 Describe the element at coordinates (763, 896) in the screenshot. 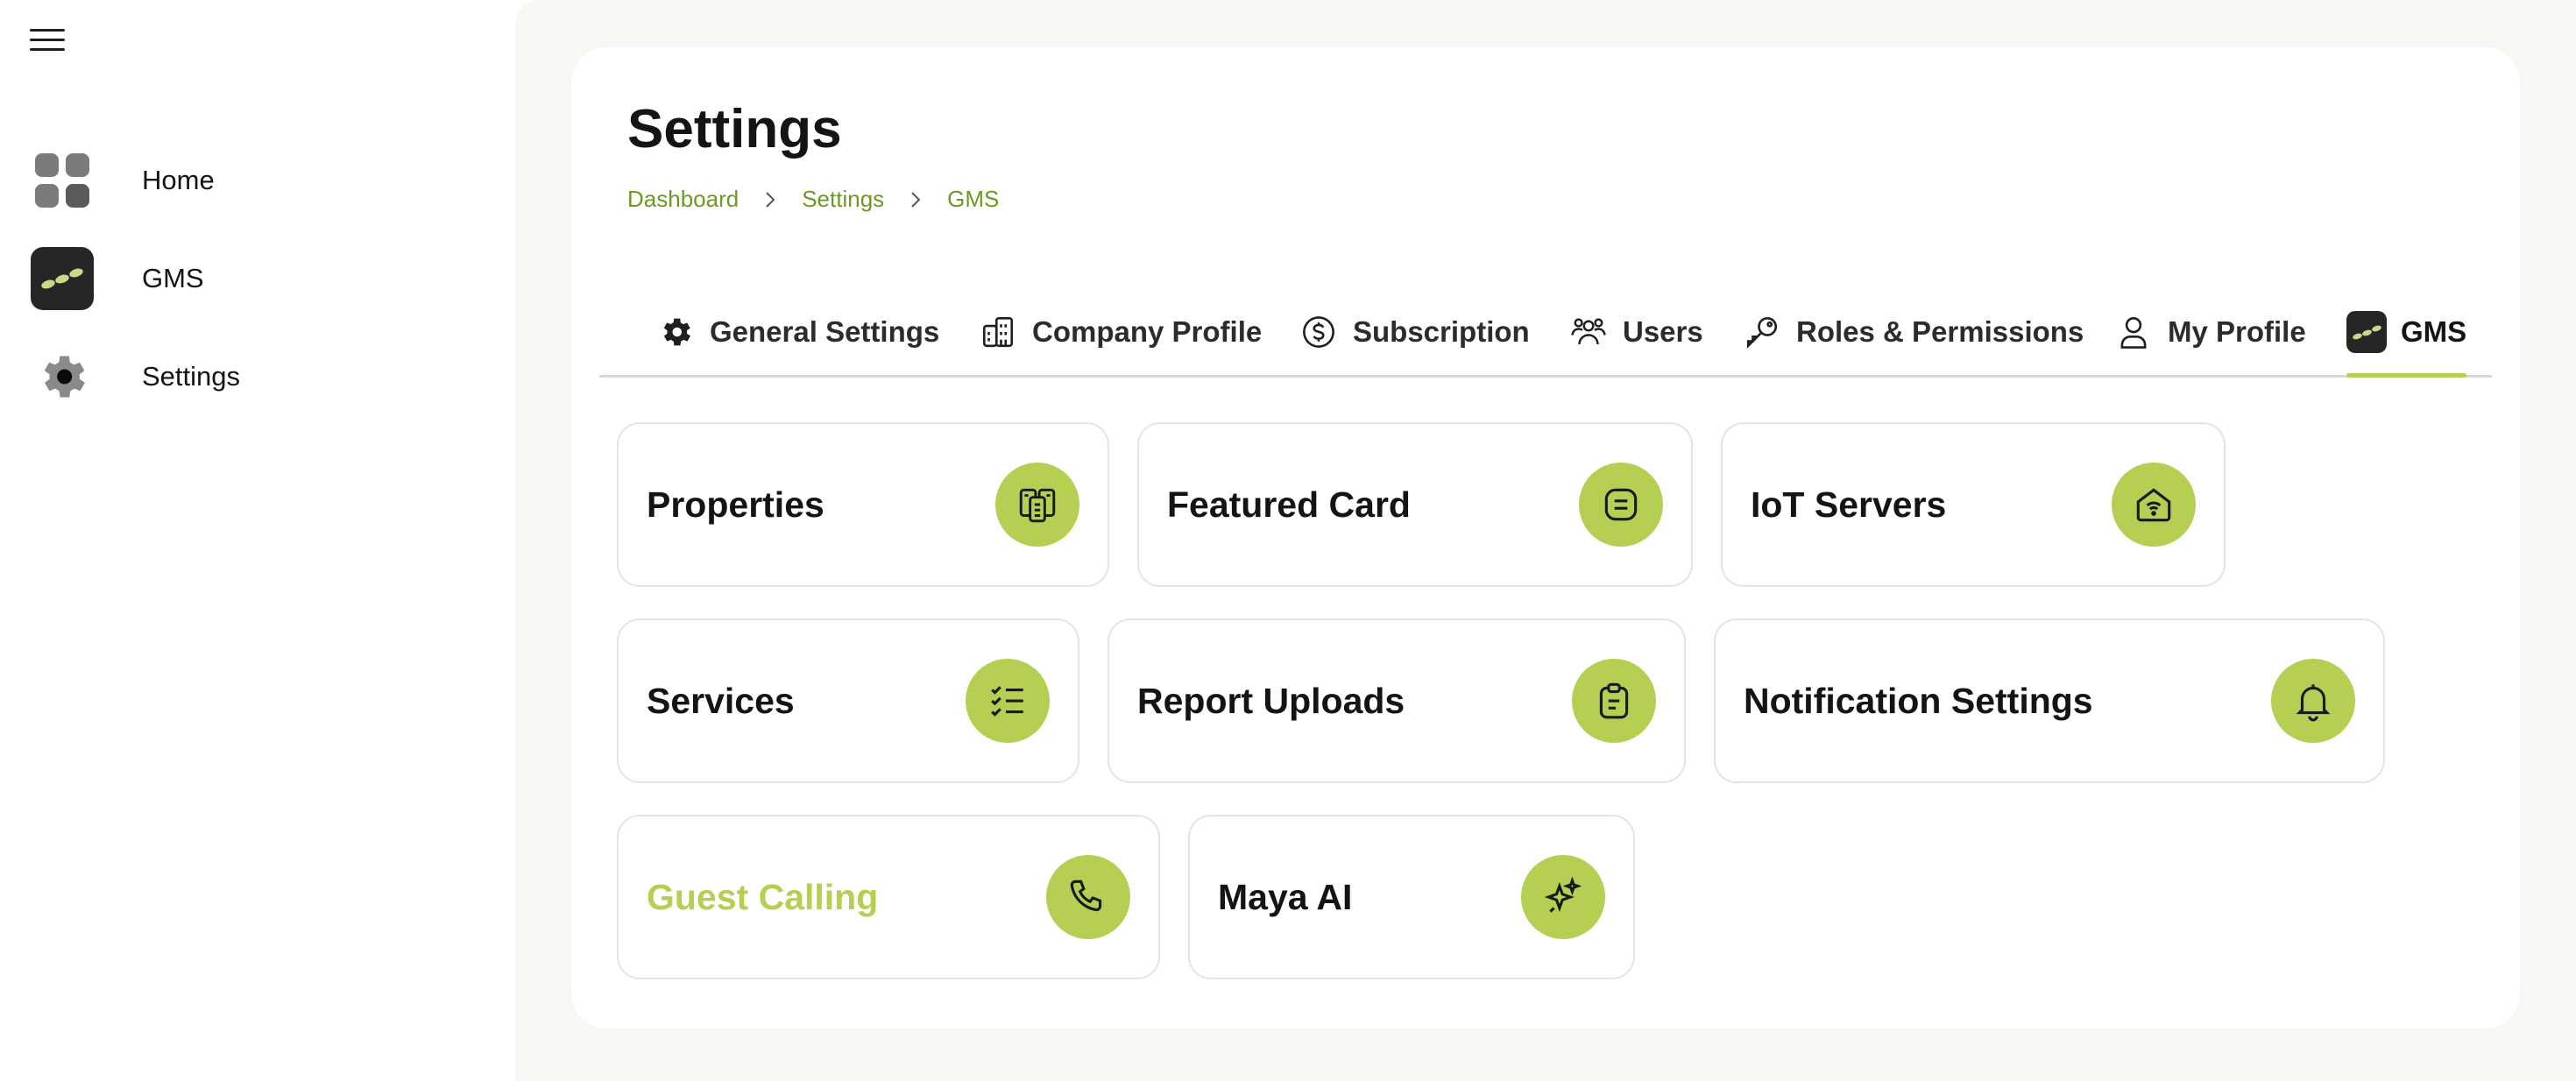

I see `tile-label: Guest Calling` at that location.